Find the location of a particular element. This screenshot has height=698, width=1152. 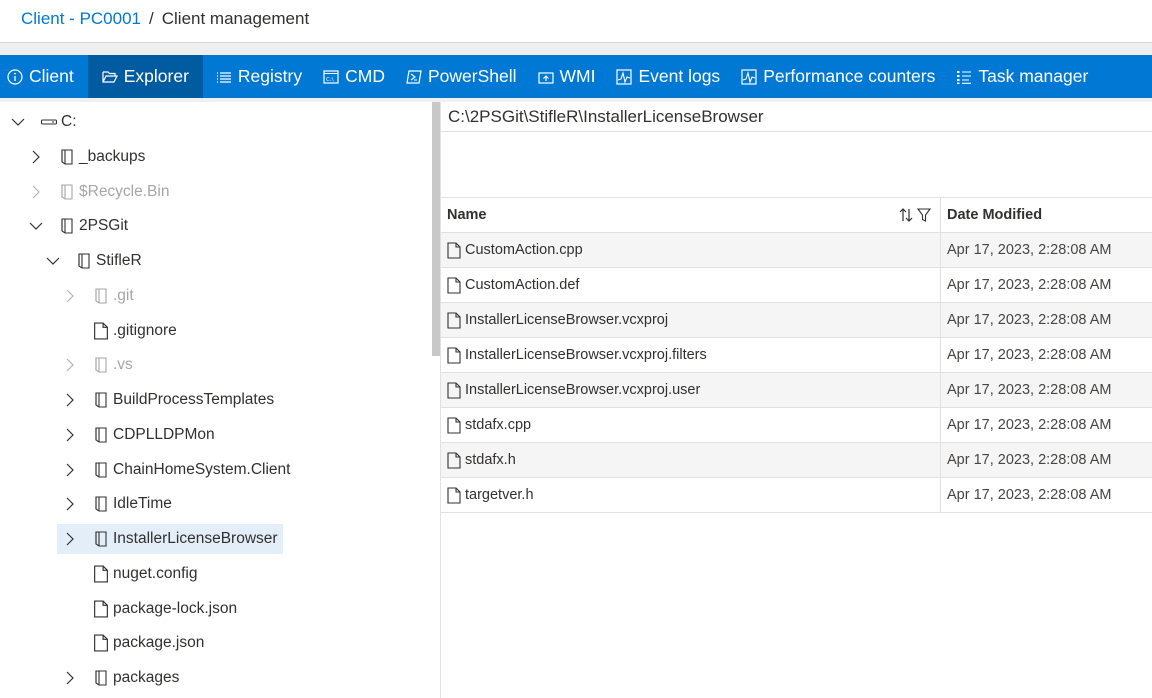

file-name-cell: InstallerLicenseBrowser.vcxproj.user is located at coordinates (691, 390).